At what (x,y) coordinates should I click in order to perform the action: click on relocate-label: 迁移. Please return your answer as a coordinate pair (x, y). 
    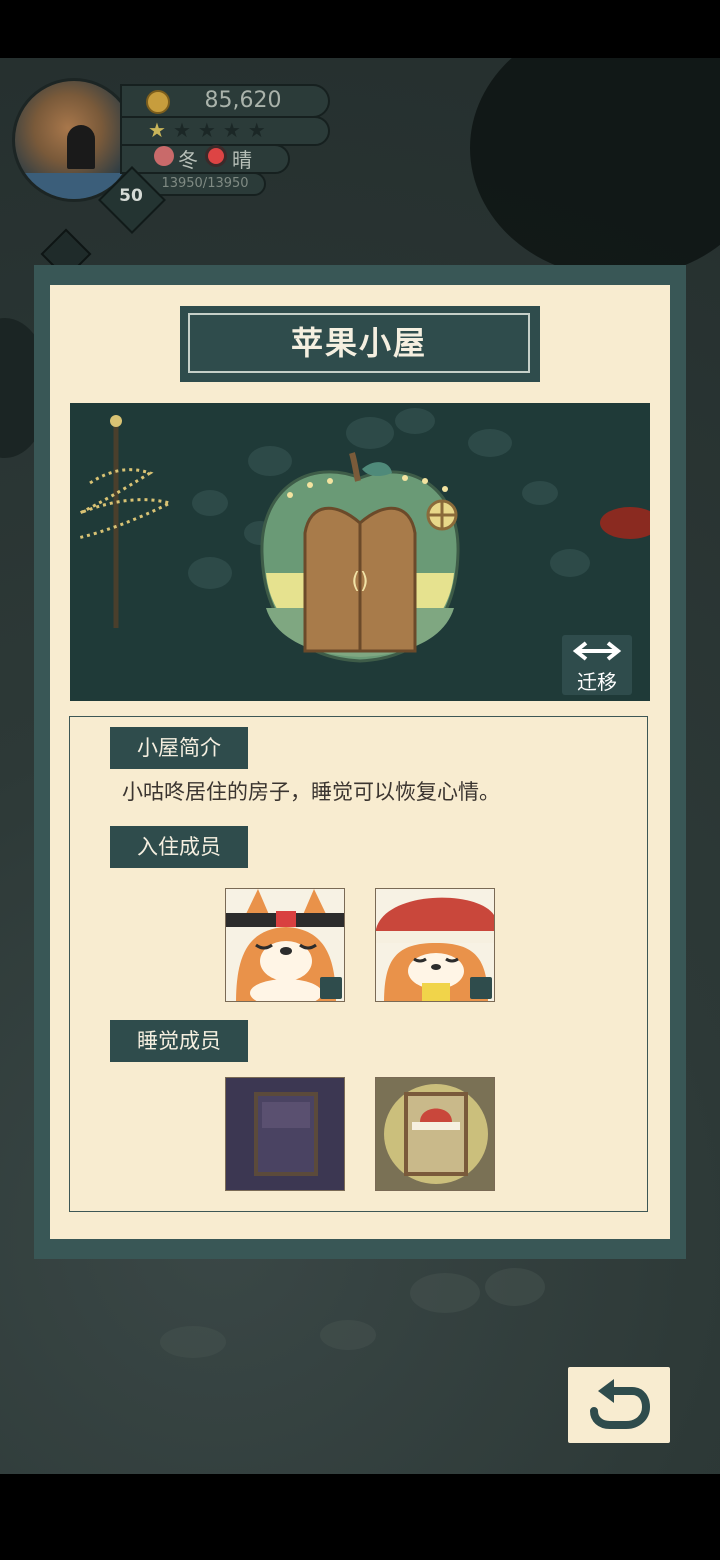
    Looking at the image, I should click on (597, 682).